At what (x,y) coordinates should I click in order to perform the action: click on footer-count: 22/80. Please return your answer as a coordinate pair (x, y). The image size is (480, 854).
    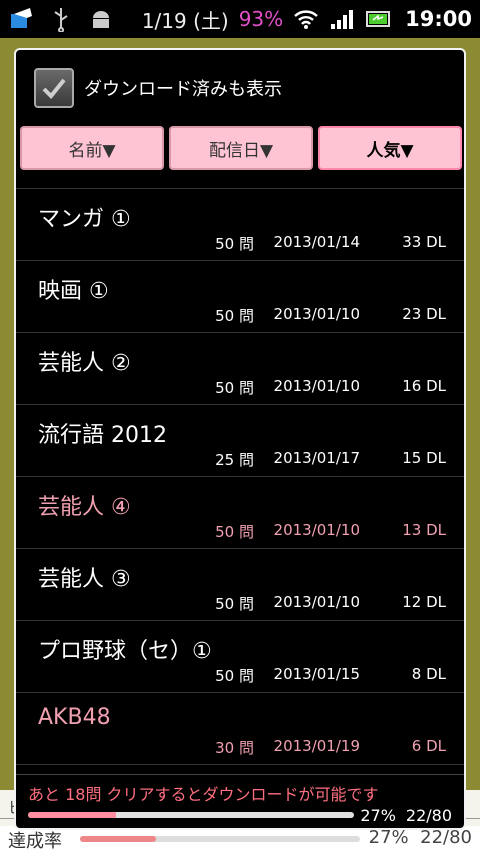
    Looking at the image, I should click on (428, 815).